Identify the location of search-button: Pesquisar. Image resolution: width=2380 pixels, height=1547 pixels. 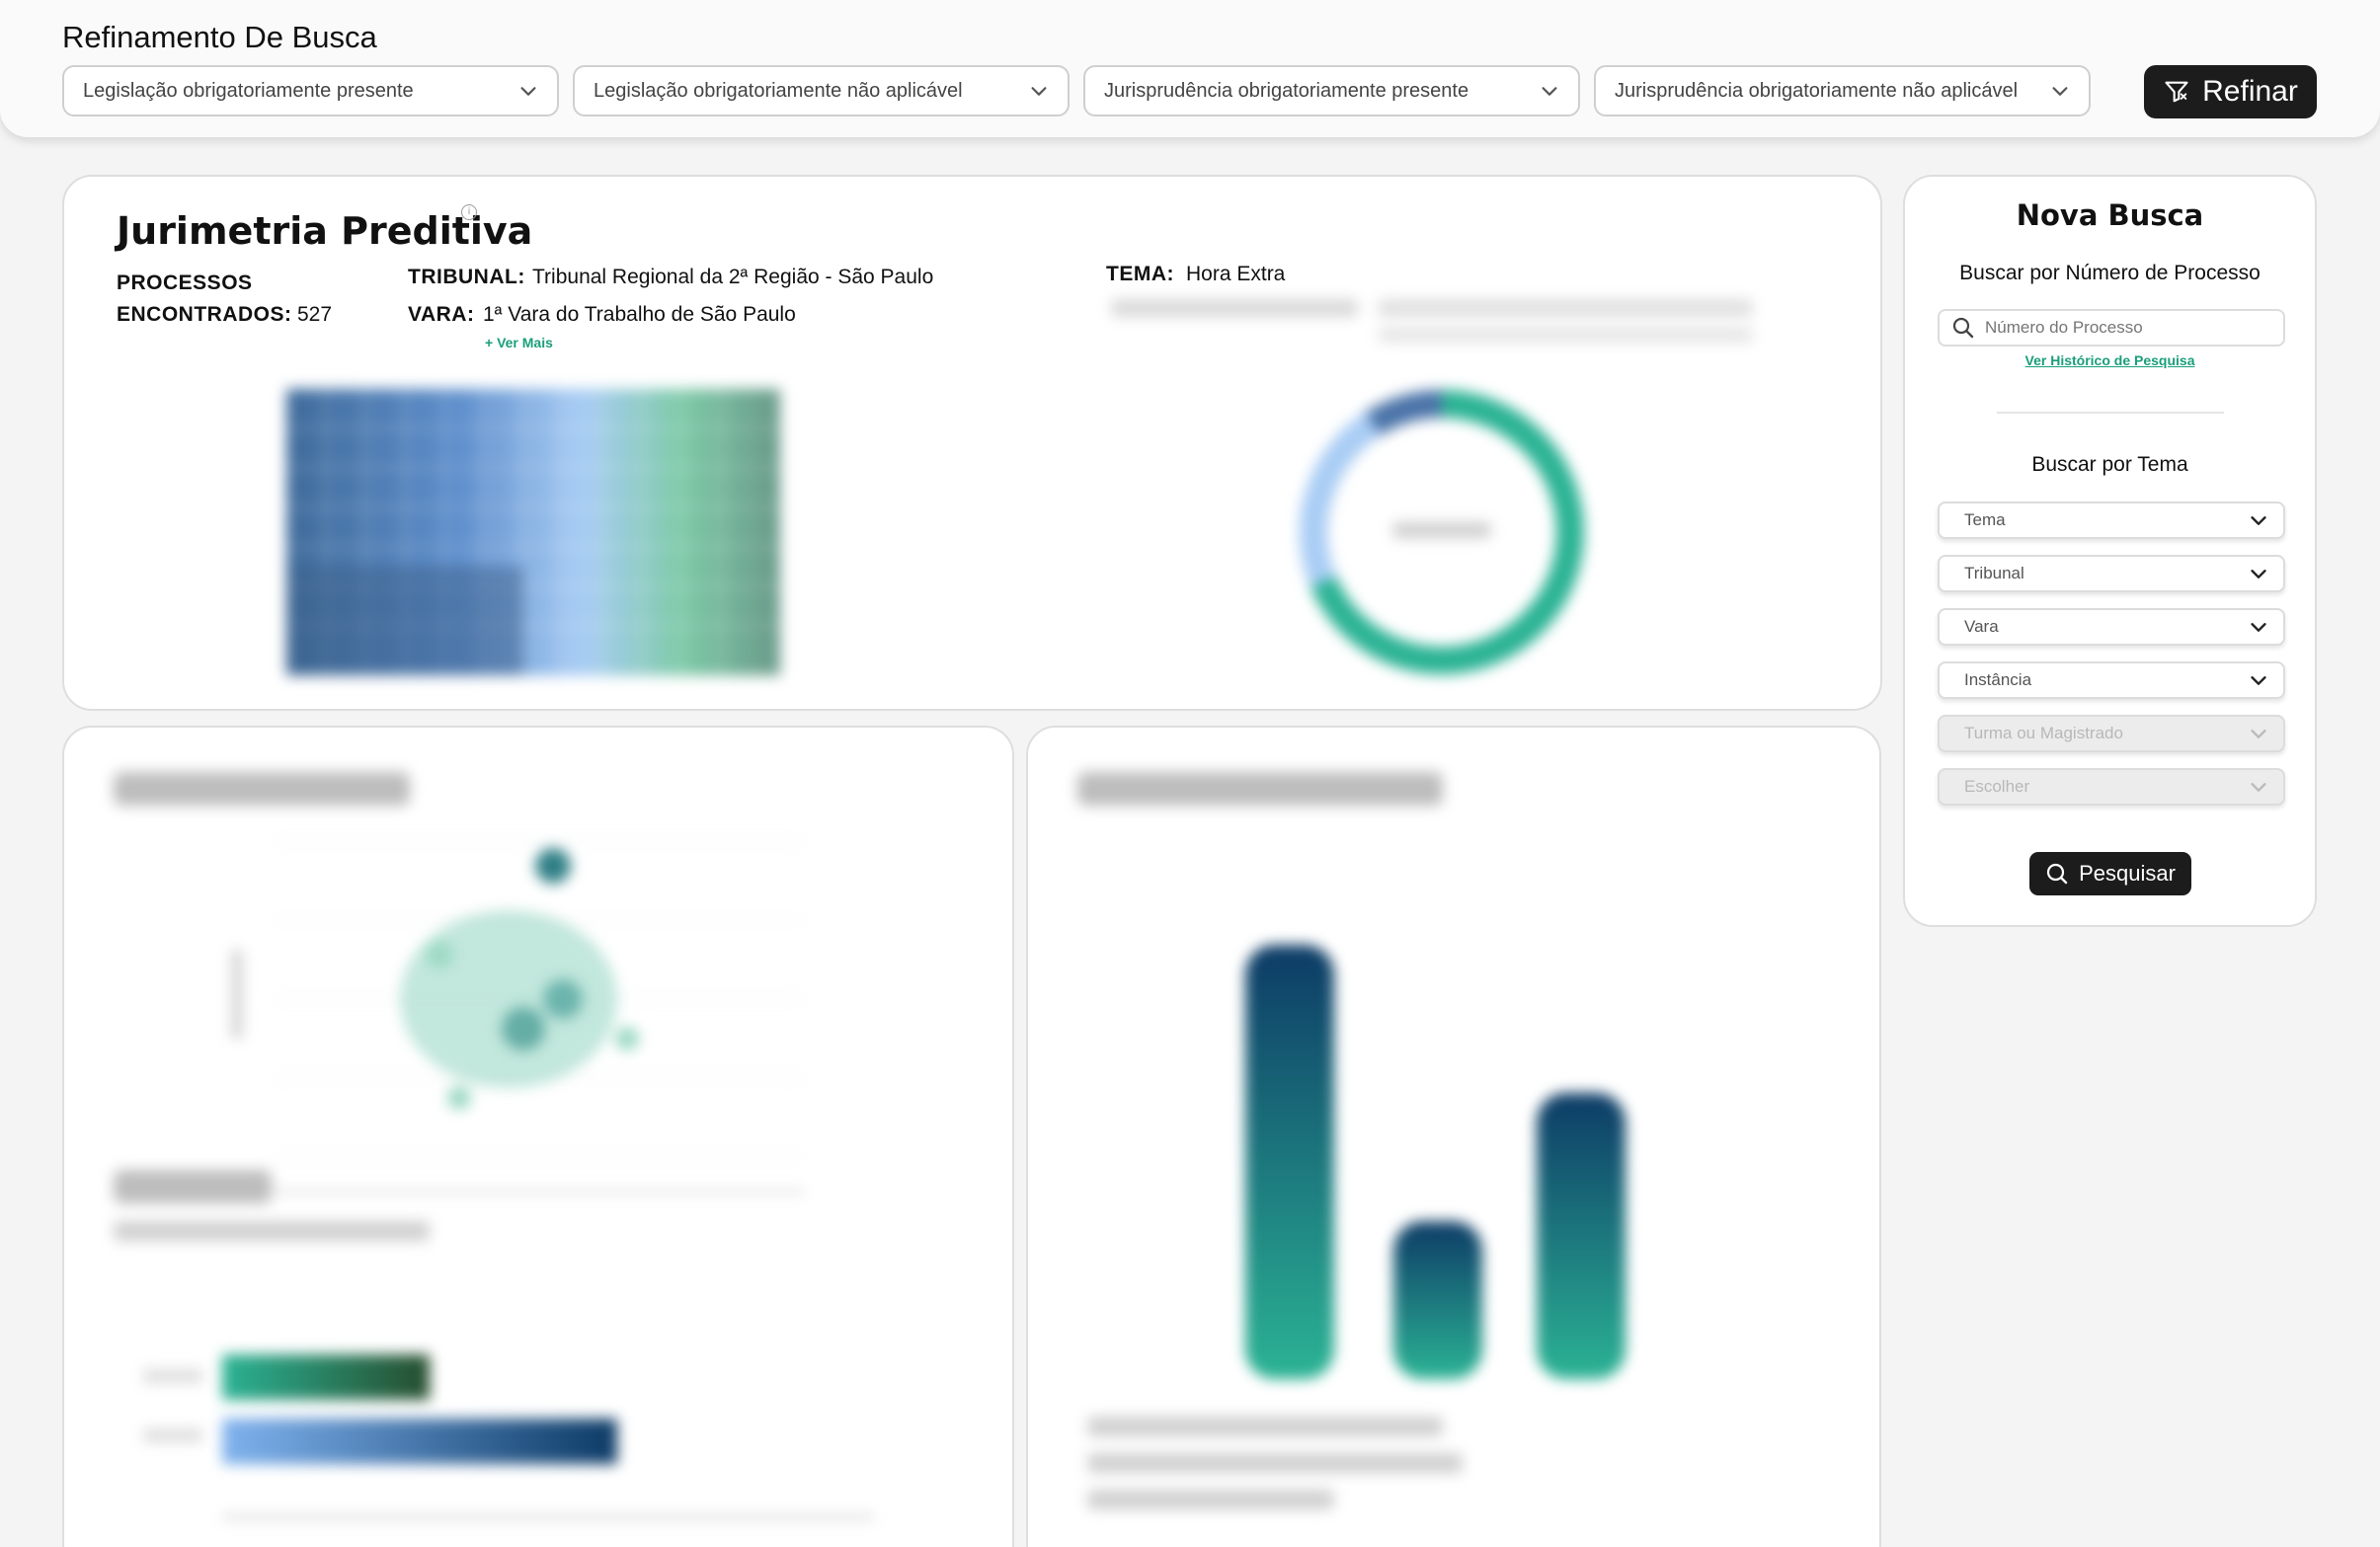
(2110, 873).